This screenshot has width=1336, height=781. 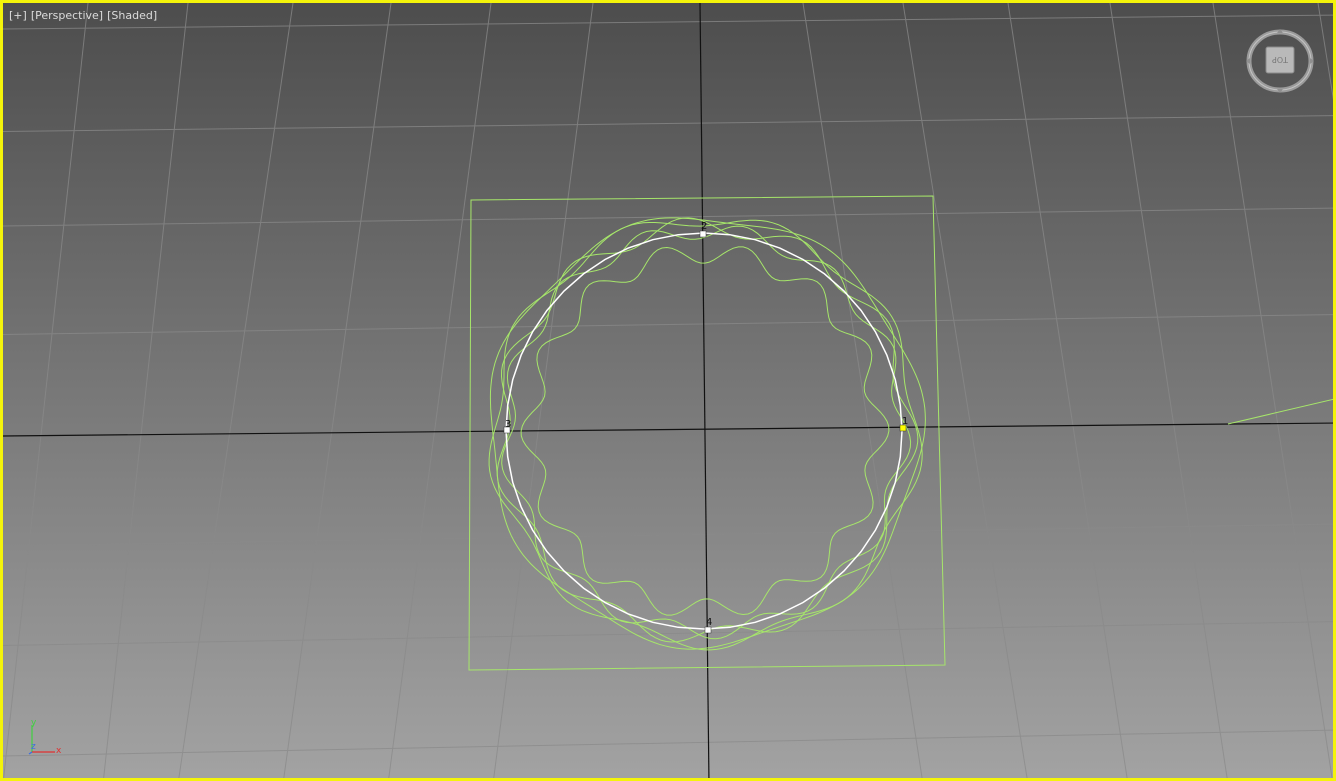 What do you see at coordinates (18, 15) in the screenshot?
I see `viewport-menu-label: [+]` at bounding box center [18, 15].